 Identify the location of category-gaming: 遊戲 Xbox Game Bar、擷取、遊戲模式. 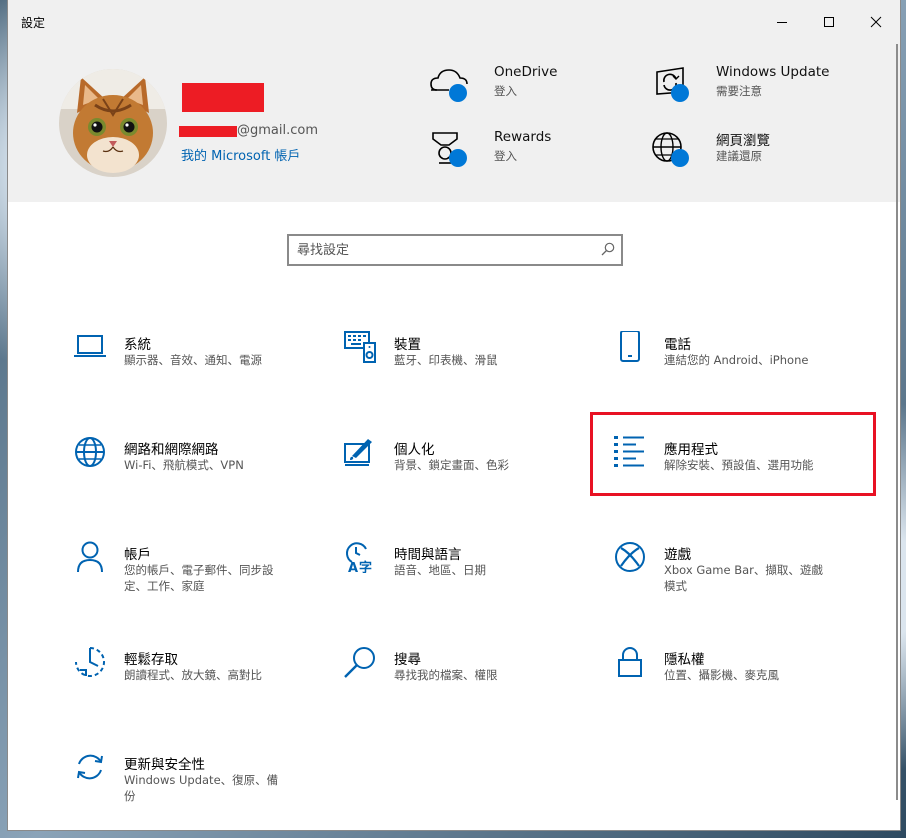
(734, 571).